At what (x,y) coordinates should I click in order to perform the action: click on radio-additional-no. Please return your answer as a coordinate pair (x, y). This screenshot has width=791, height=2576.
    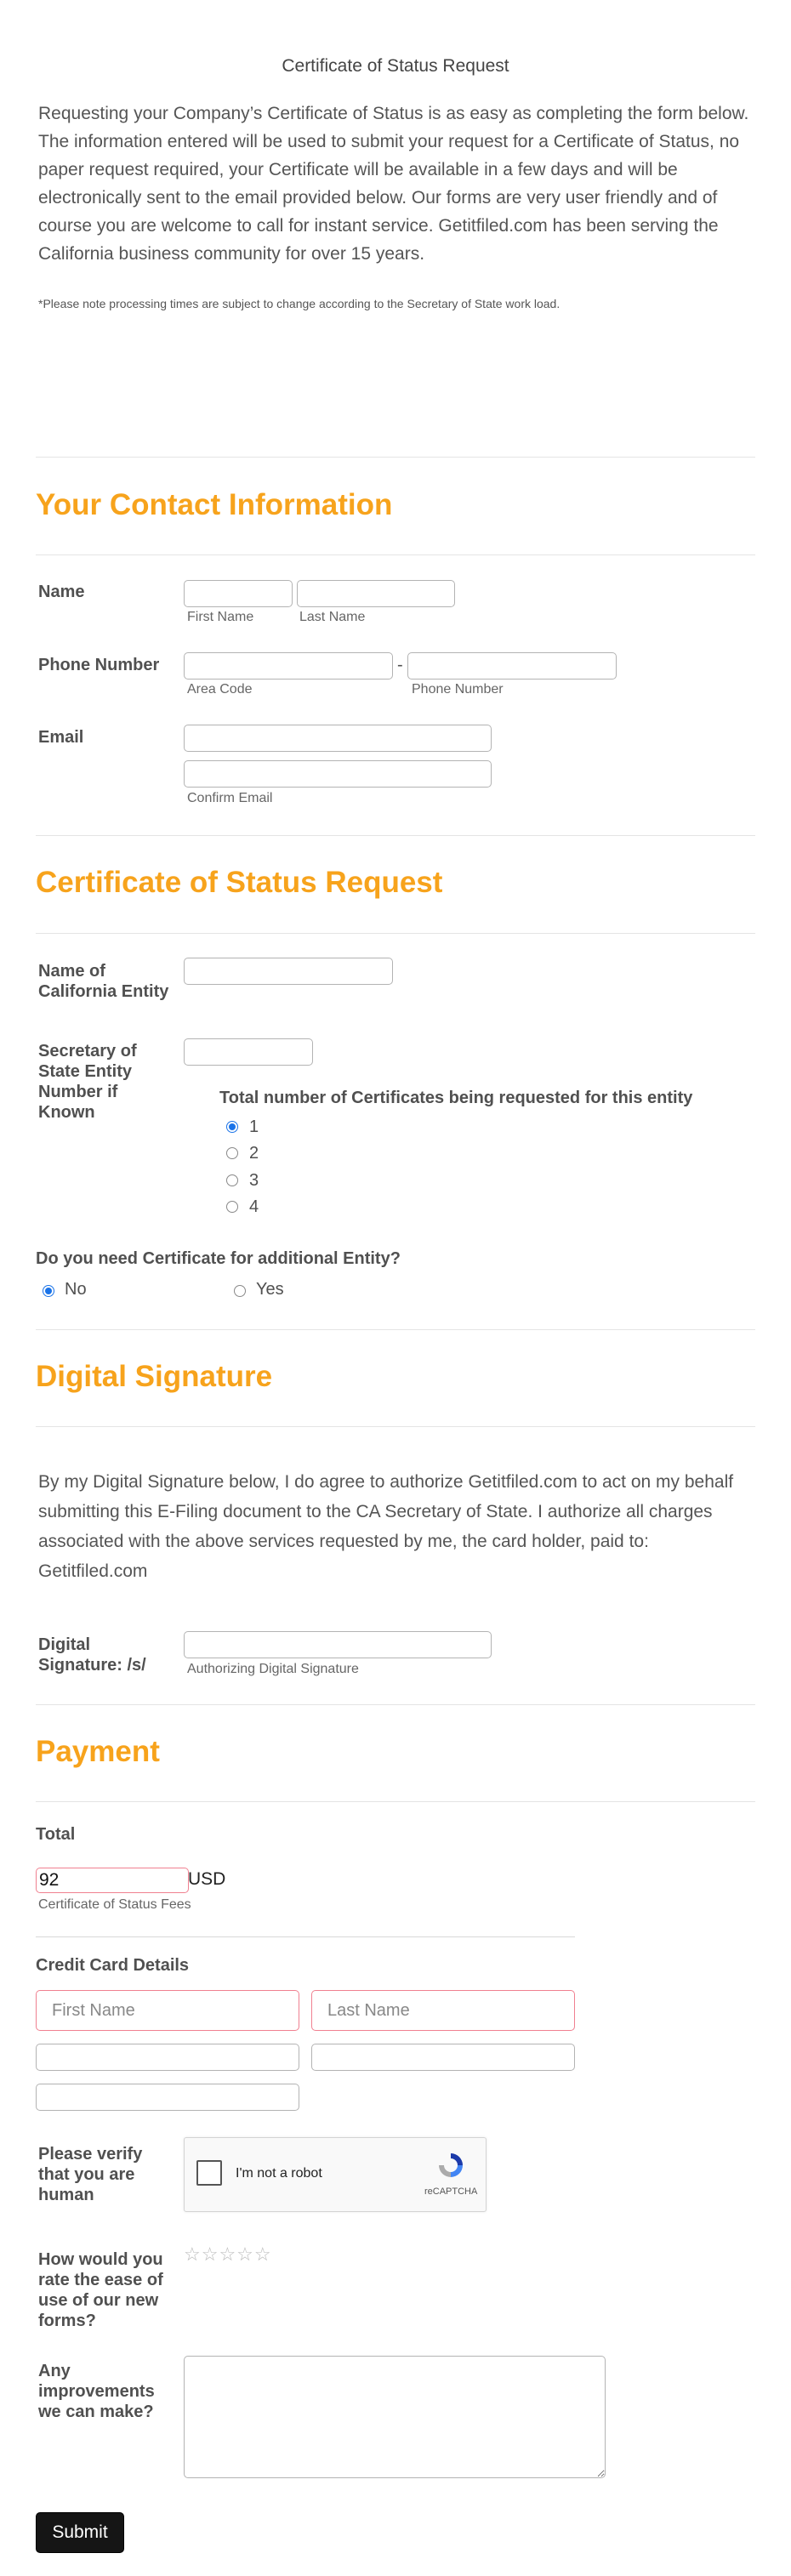
    Looking at the image, I should click on (48, 1291).